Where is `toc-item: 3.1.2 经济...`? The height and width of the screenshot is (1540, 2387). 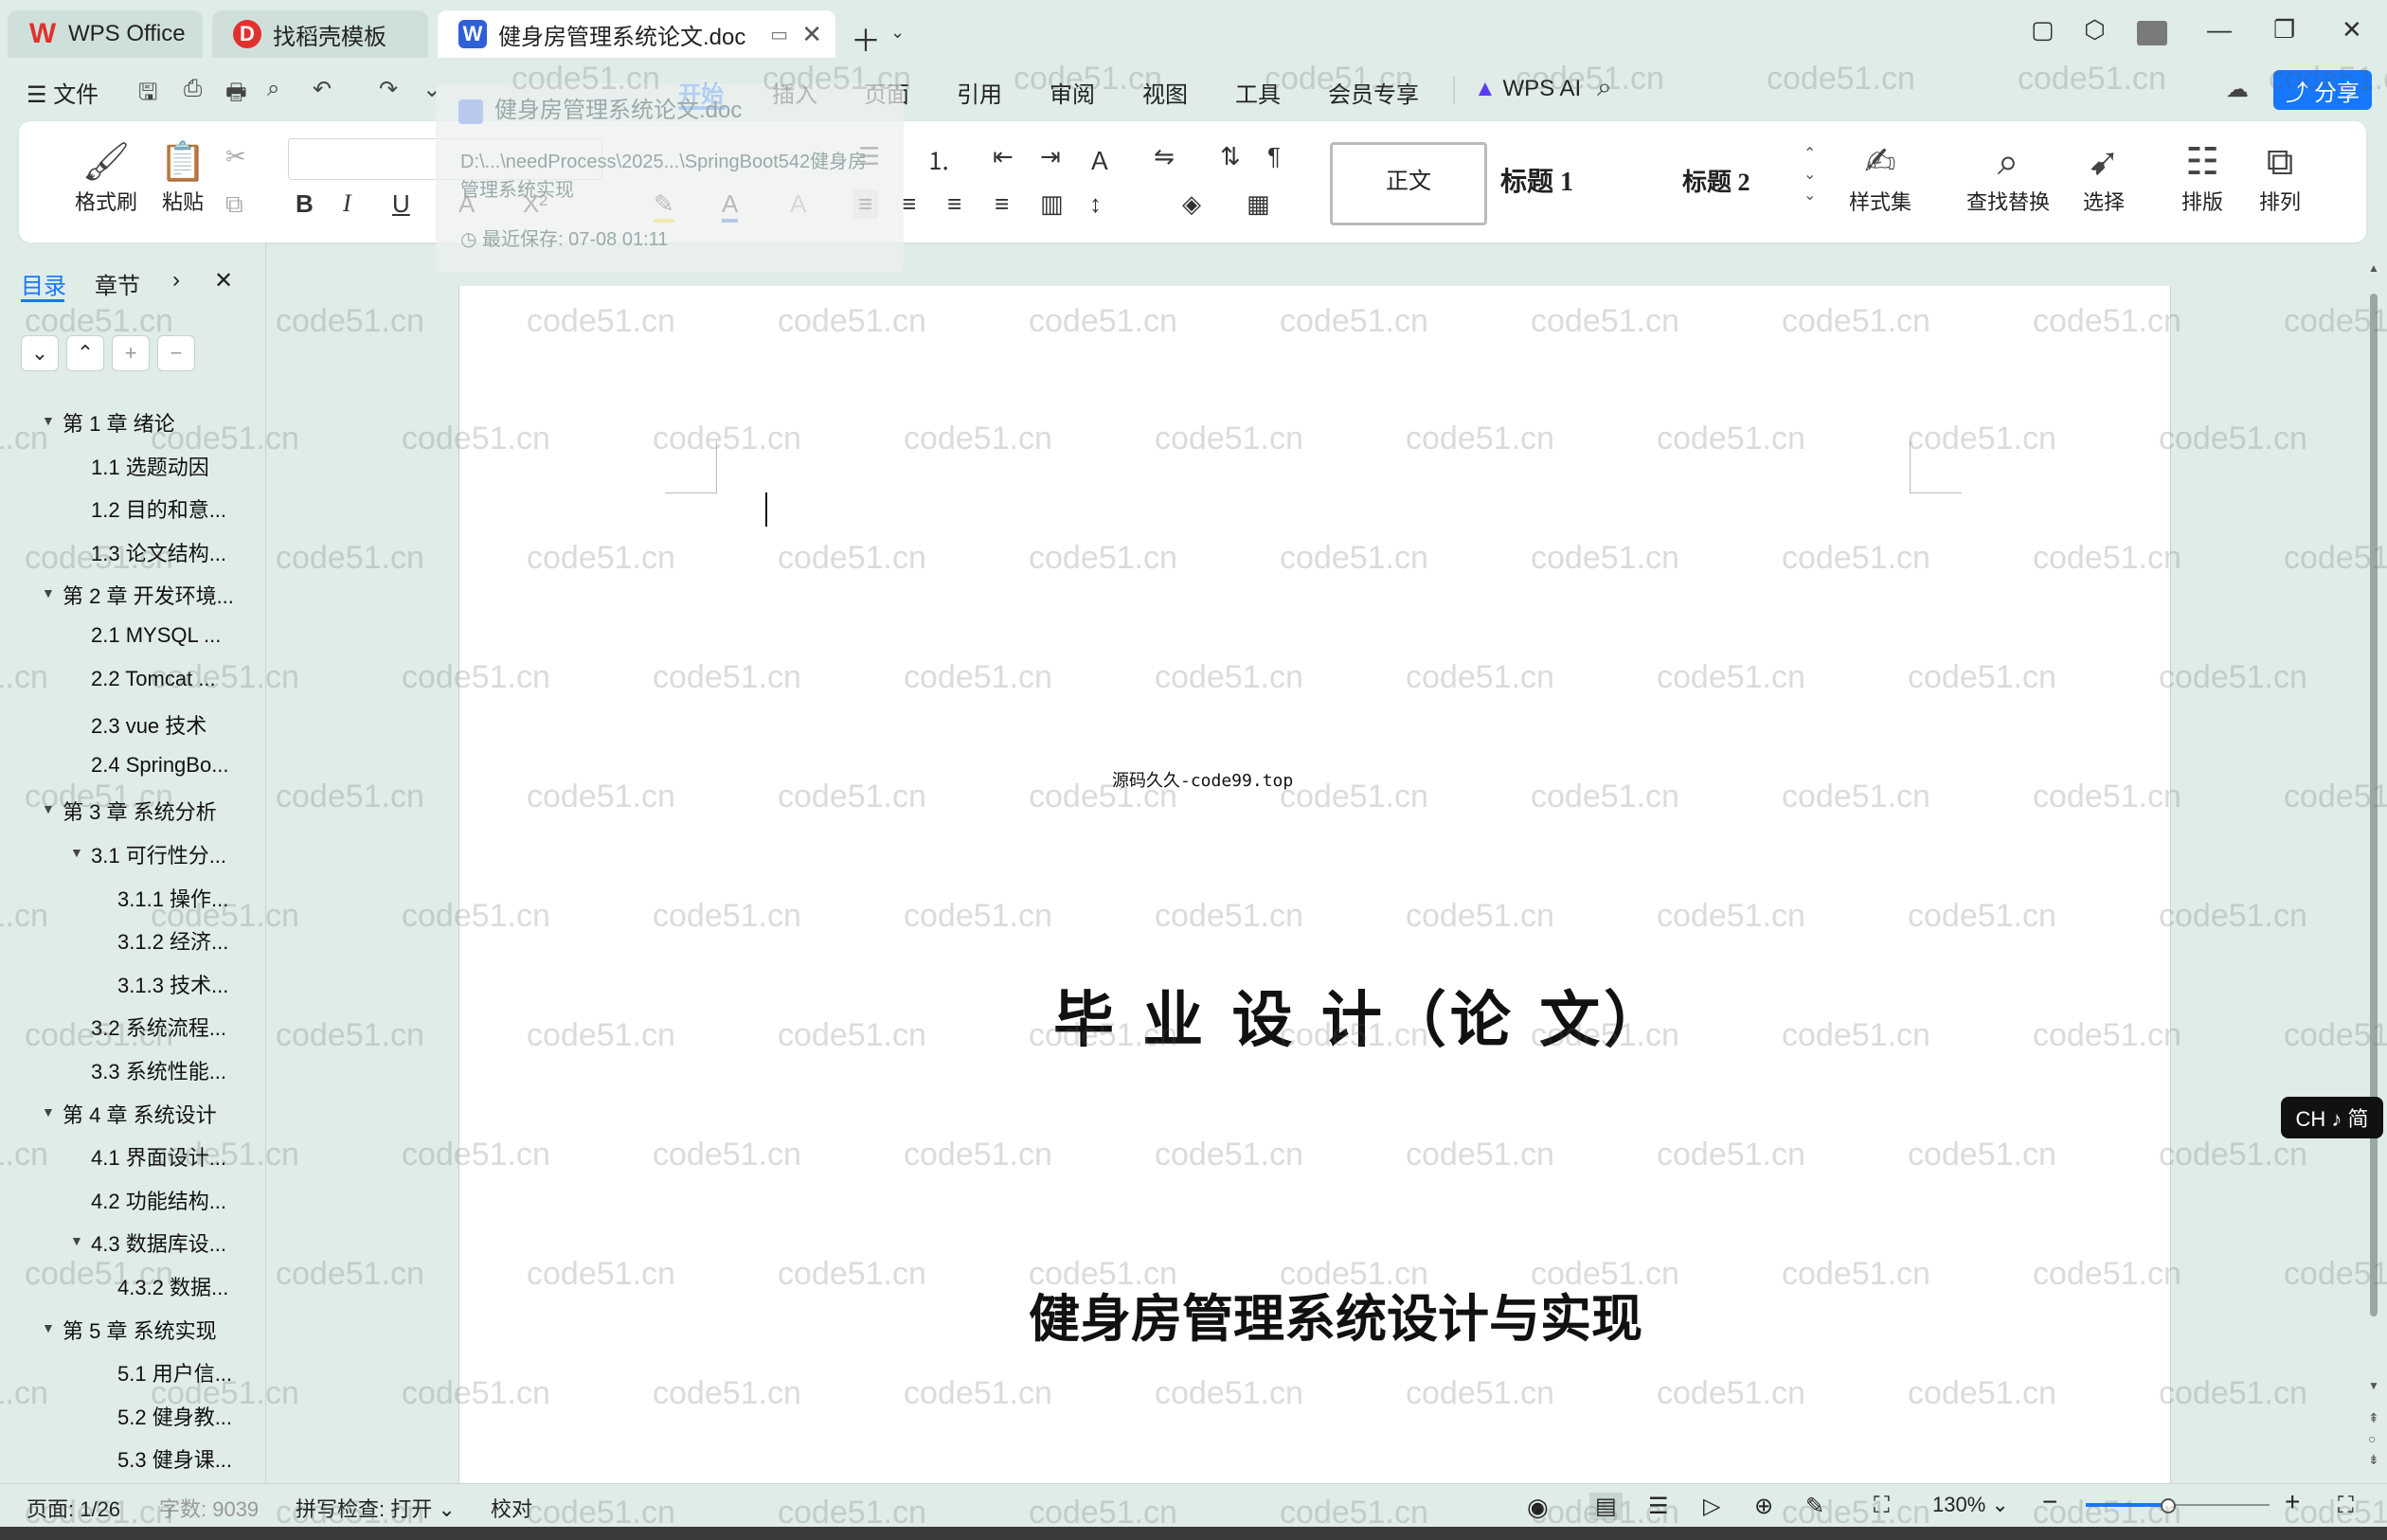 toc-item: 3.1.2 经济... is located at coordinates (172, 940).